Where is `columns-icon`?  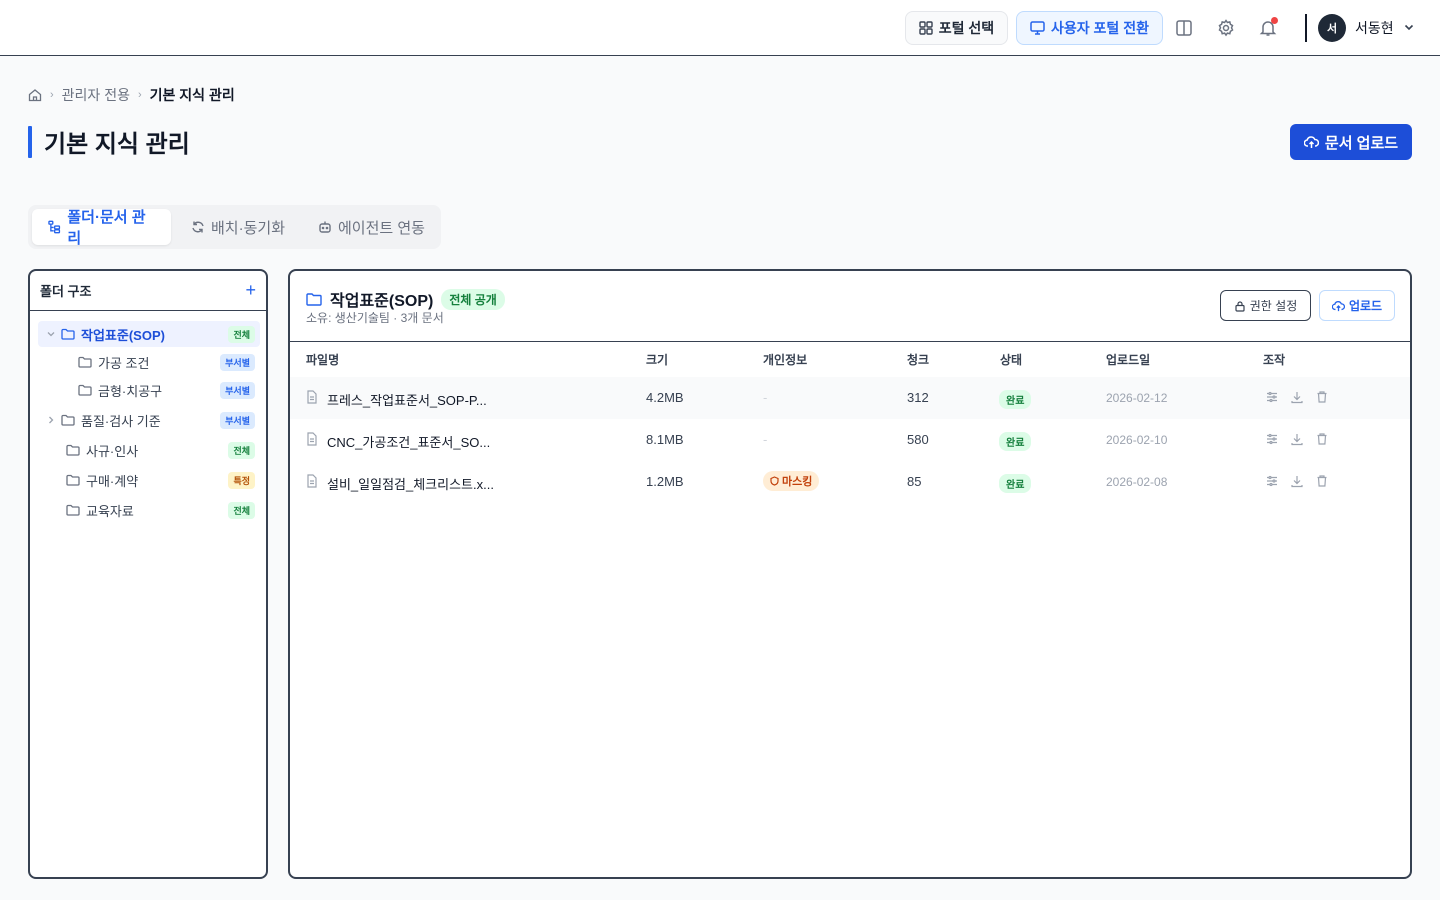 columns-icon is located at coordinates (1184, 28).